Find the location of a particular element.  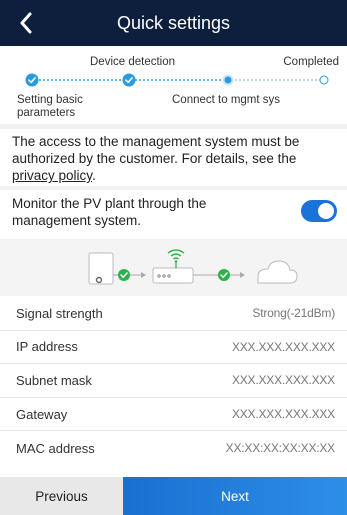

page-title: Quick settings is located at coordinates (173, 22).